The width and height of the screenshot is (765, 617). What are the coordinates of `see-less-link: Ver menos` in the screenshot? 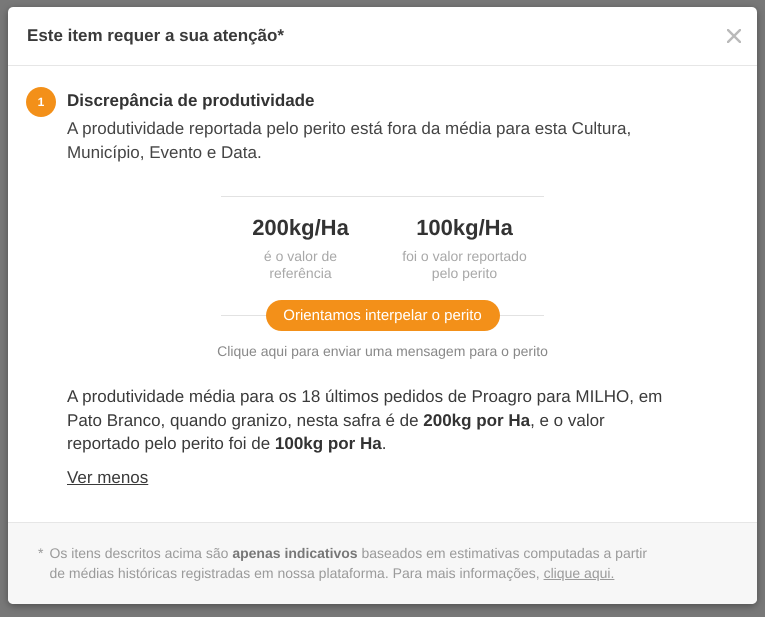 It's located at (107, 478).